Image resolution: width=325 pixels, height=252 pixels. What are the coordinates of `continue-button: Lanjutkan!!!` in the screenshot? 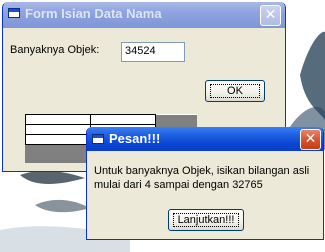 It's located at (206, 220).